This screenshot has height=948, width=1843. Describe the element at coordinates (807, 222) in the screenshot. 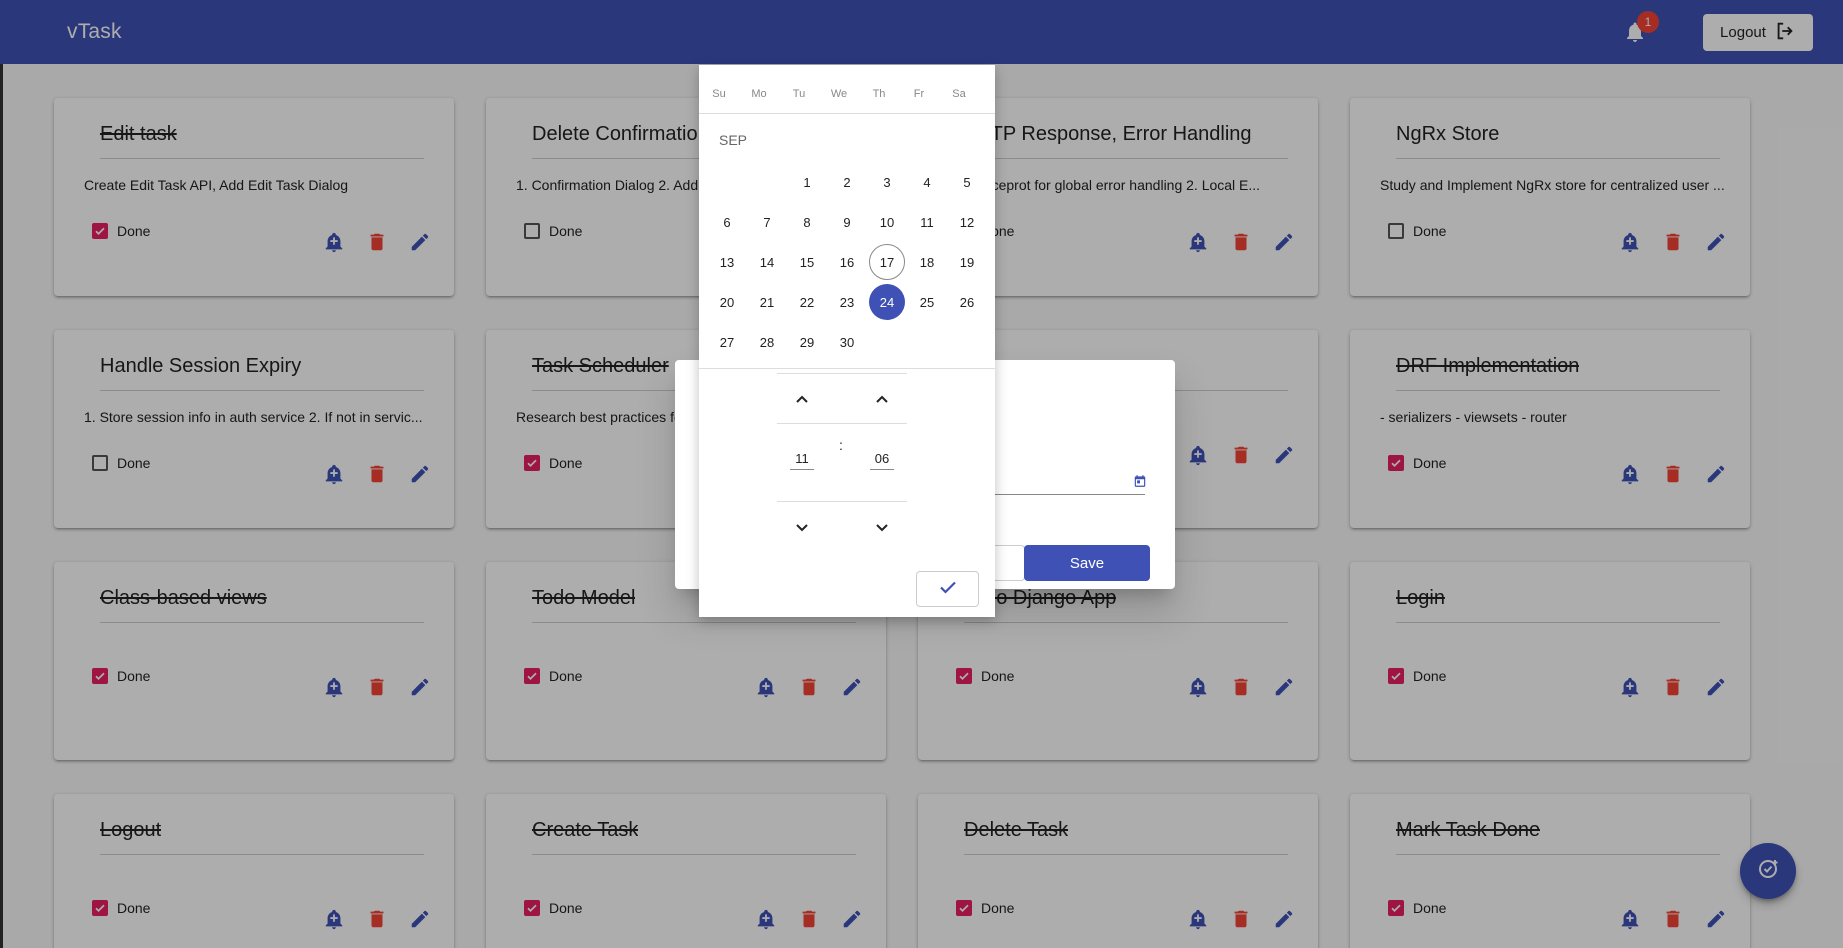

I see `calendar-day: 8` at that location.